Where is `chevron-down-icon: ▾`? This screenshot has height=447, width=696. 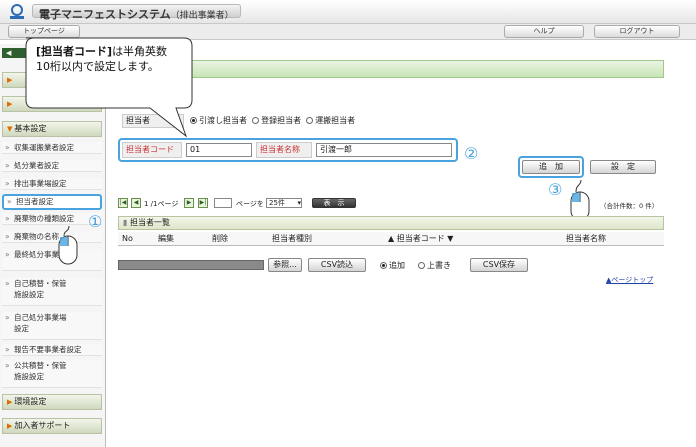
chevron-down-icon: ▾ is located at coordinates (299, 203).